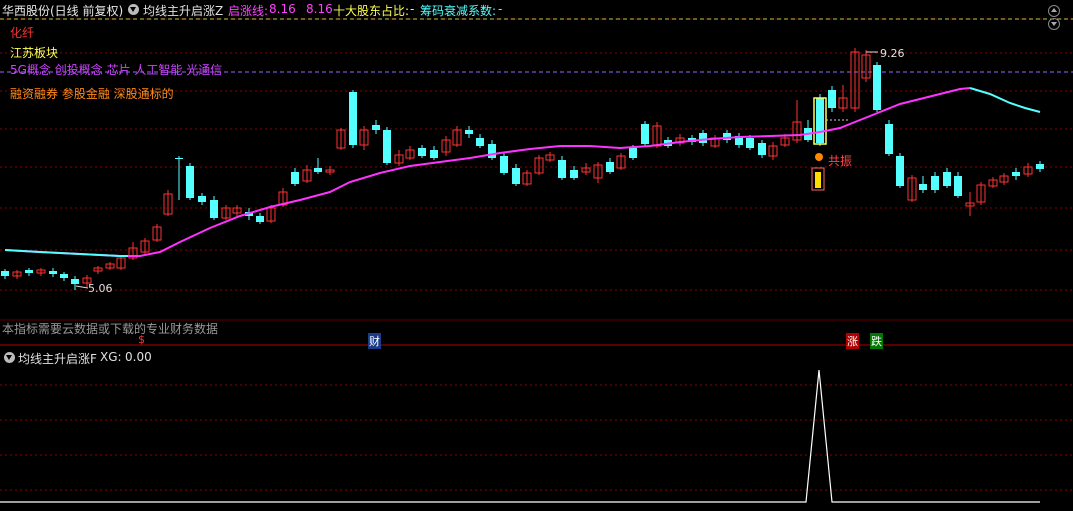 Image resolution: width=1073 pixels, height=511 pixels. What do you see at coordinates (412, 9) in the screenshot?
I see `field2-value: -` at bounding box center [412, 9].